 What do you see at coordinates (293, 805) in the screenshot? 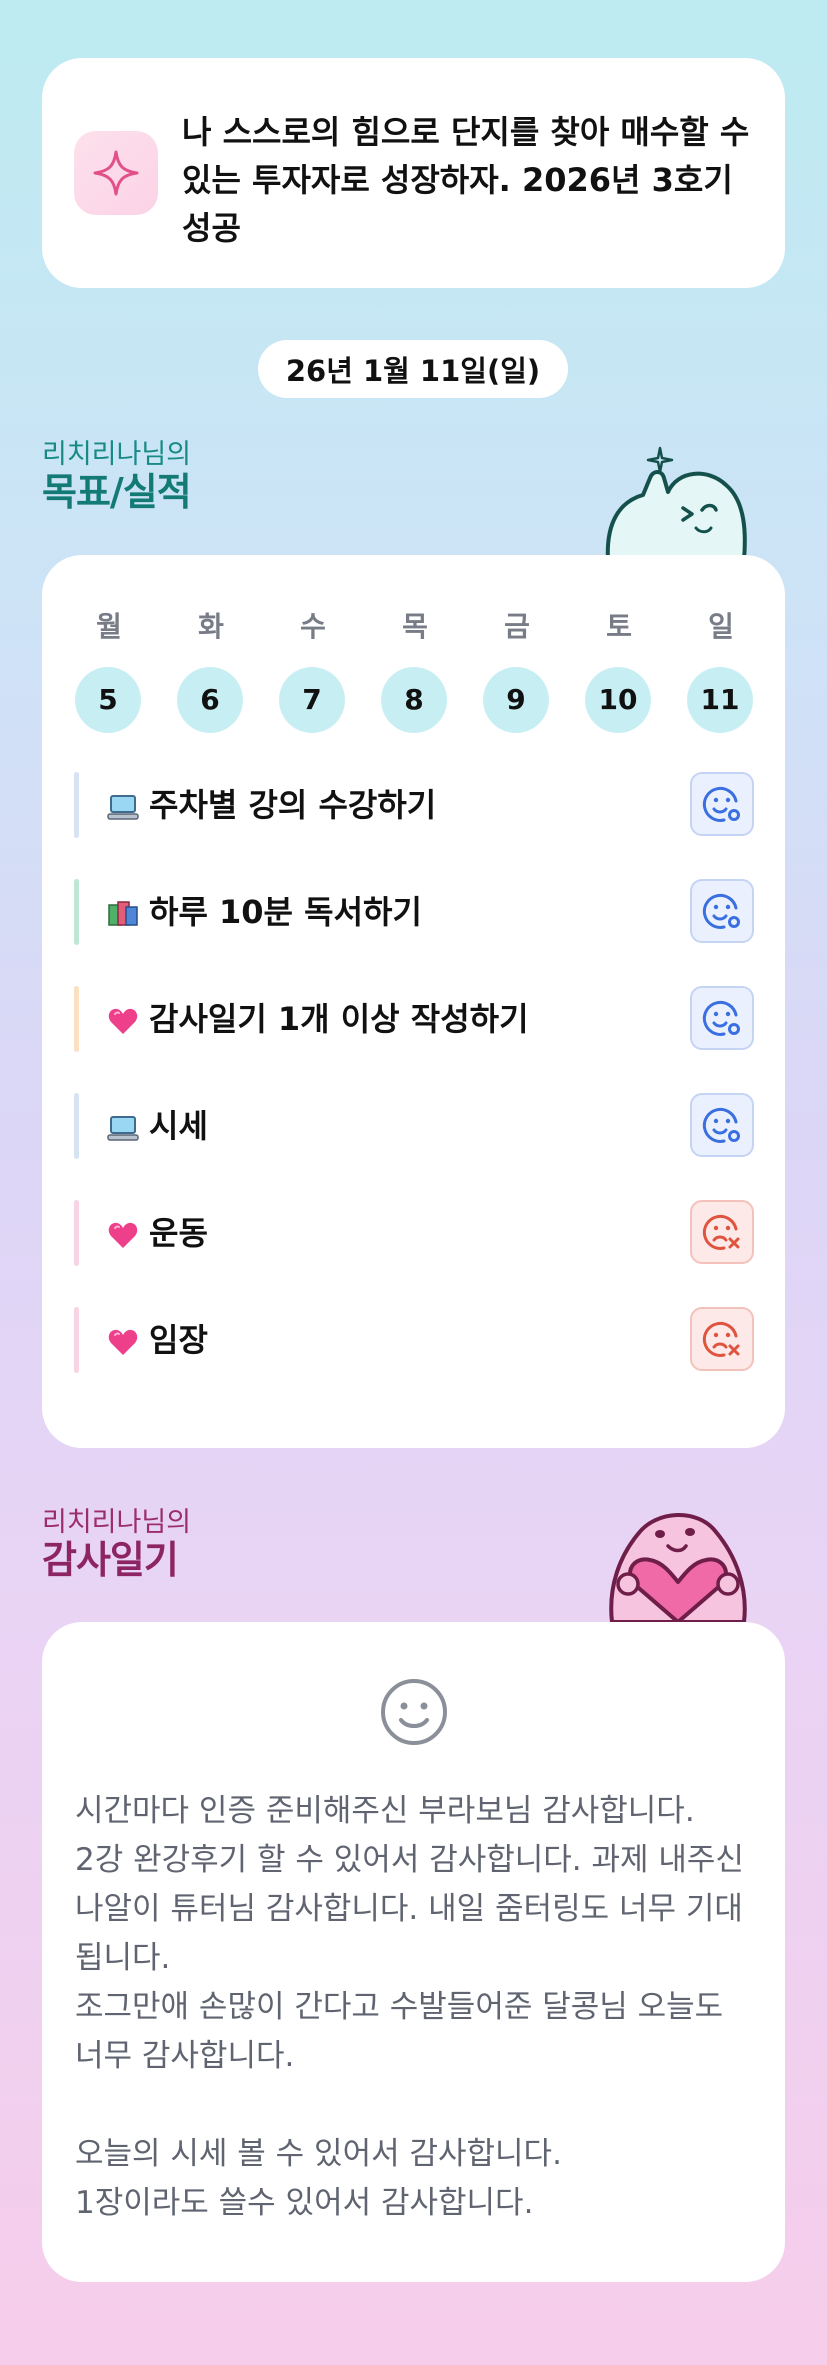
I see `task-label: 주차별 강의 수강하기` at bounding box center [293, 805].